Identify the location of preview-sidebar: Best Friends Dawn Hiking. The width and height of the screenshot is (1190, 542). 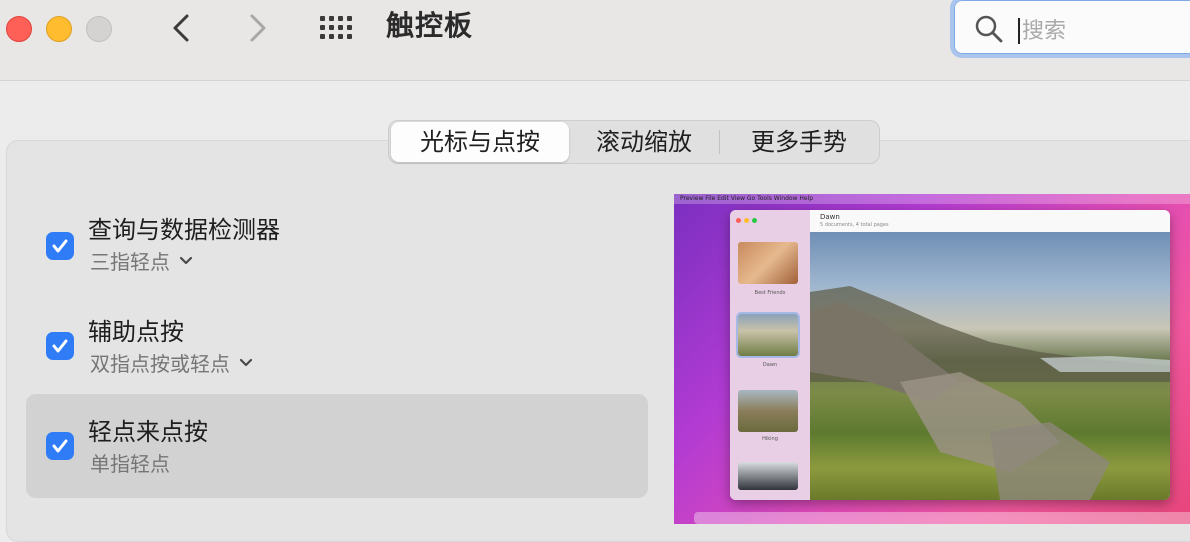
(770, 355).